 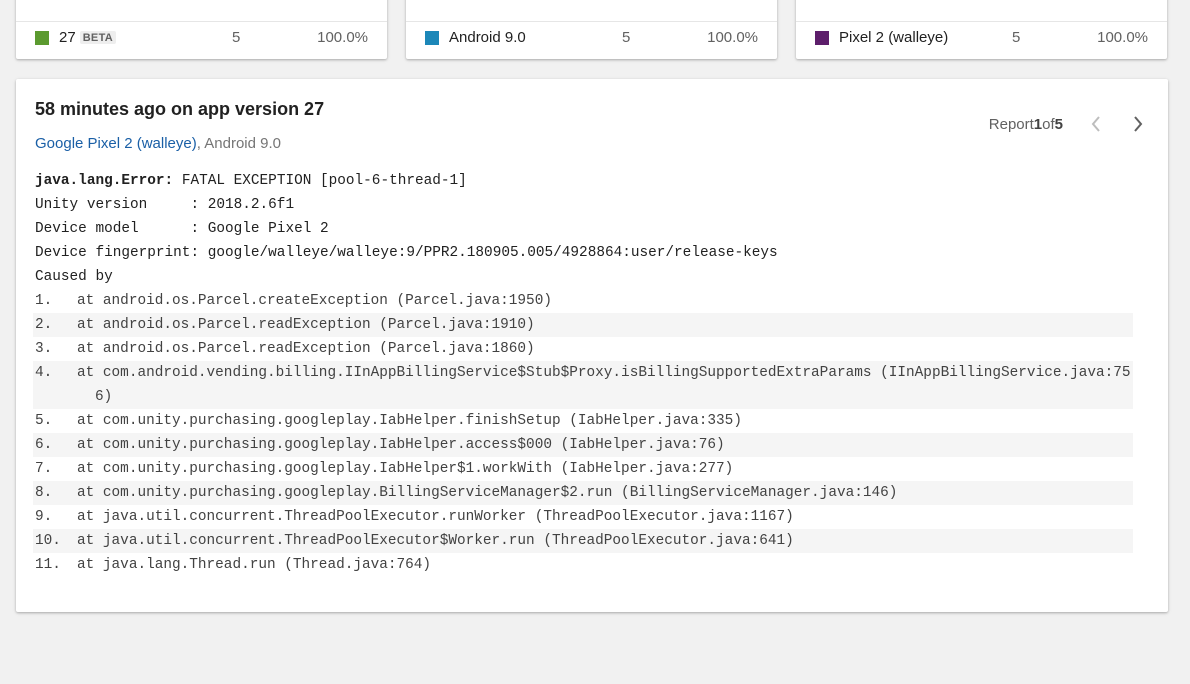 I want to click on frame-number: 9., so click(x=44, y=517).